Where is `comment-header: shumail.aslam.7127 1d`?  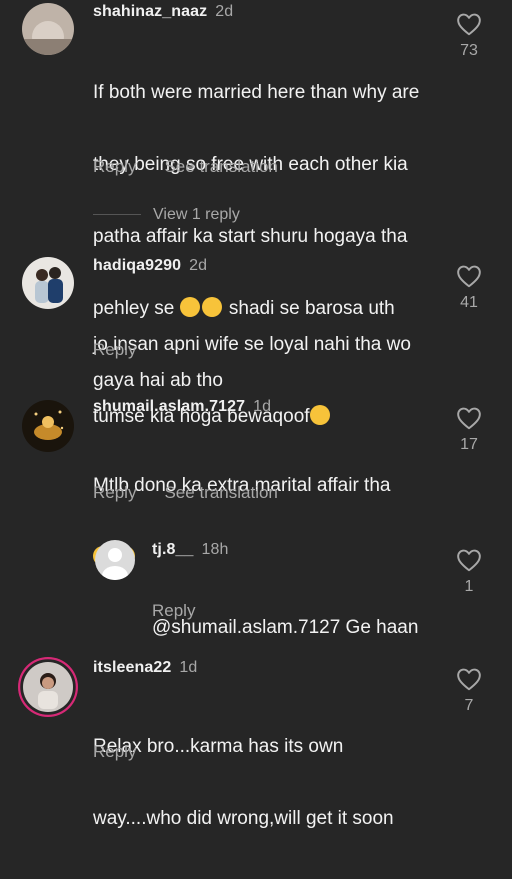
comment-header: shumail.aslam.7127 1d is located at coordinates (182, 407).